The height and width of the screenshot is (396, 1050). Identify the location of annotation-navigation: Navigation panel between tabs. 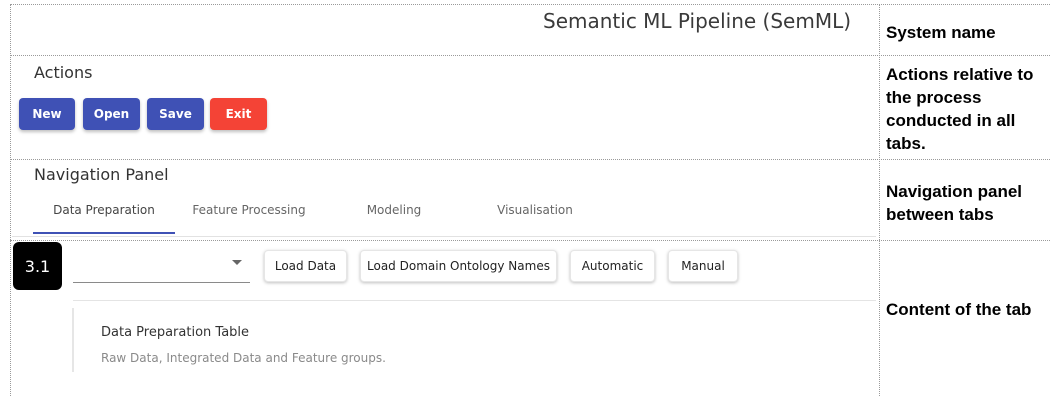
(954, 203).